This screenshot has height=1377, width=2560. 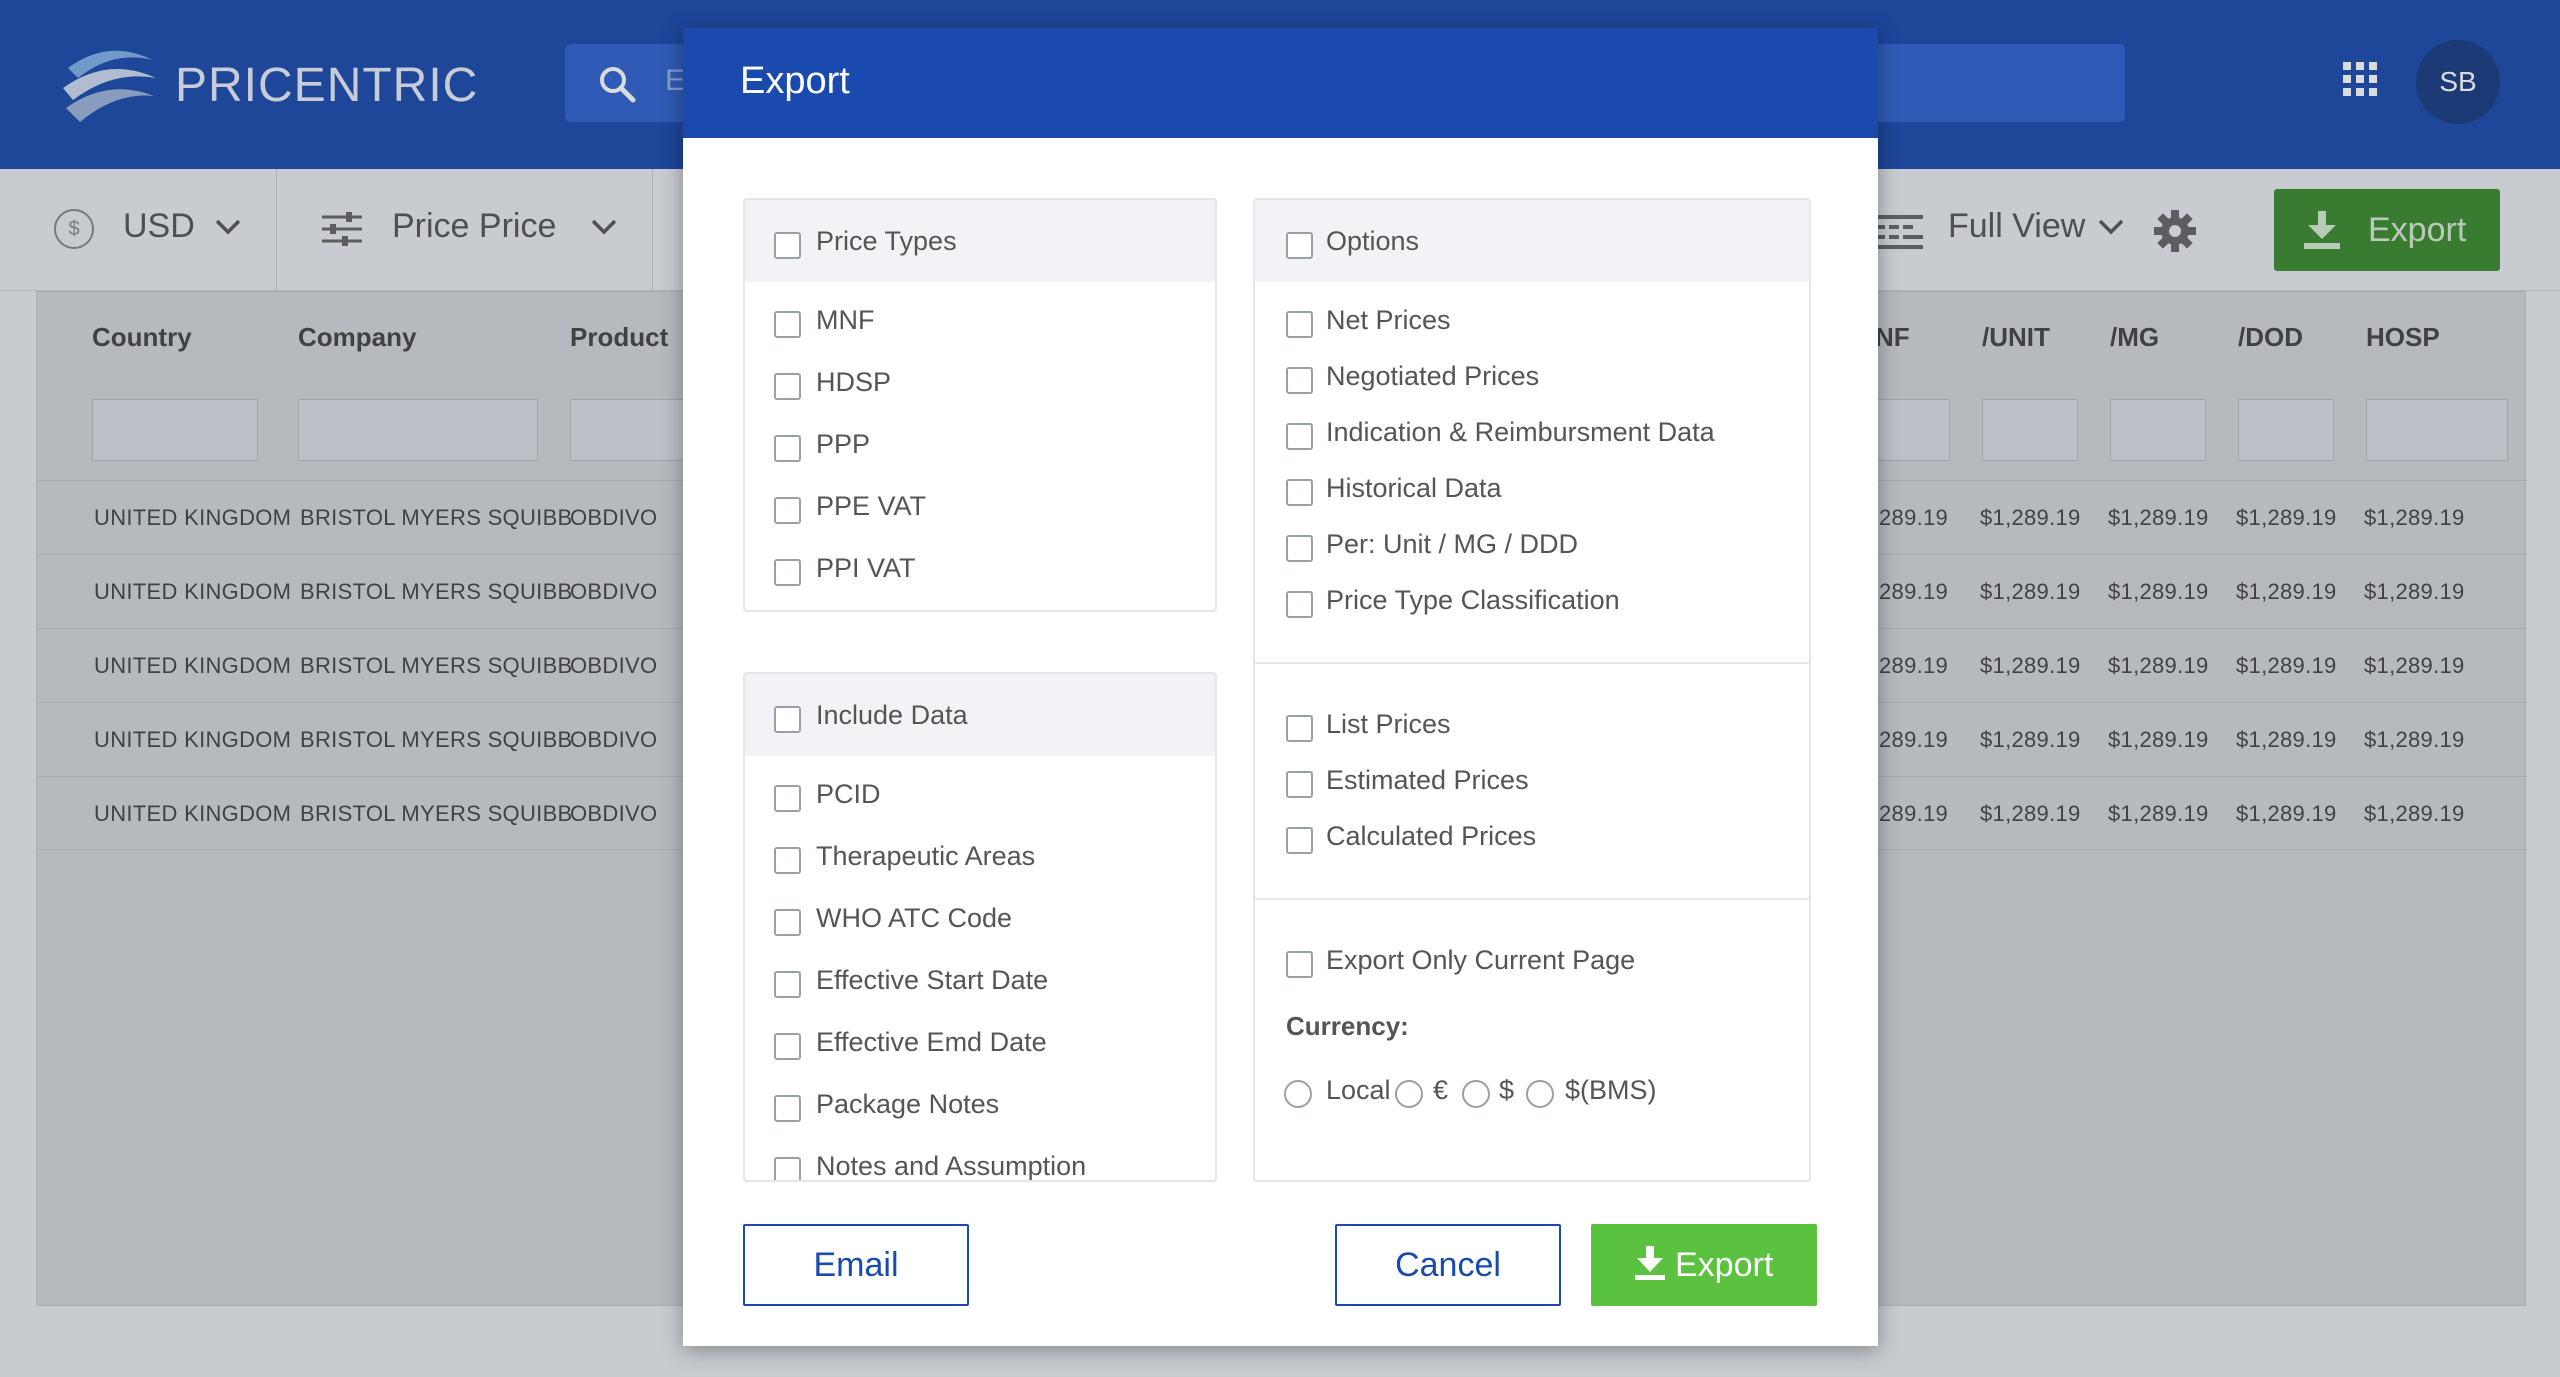 I want to click on label-package-notes: Package Notes, so click(x=908, y=1104).